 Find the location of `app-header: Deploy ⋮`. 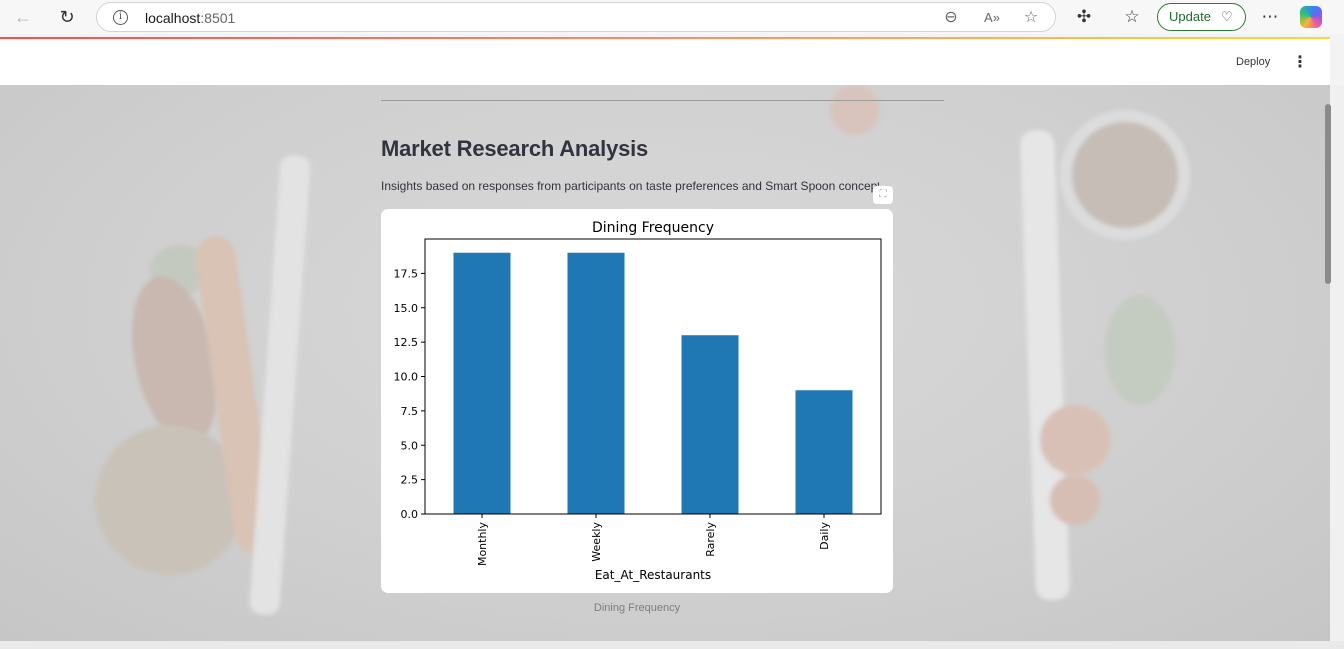

app-header: Deploy ⋮ is located at coordinates (665, 62).